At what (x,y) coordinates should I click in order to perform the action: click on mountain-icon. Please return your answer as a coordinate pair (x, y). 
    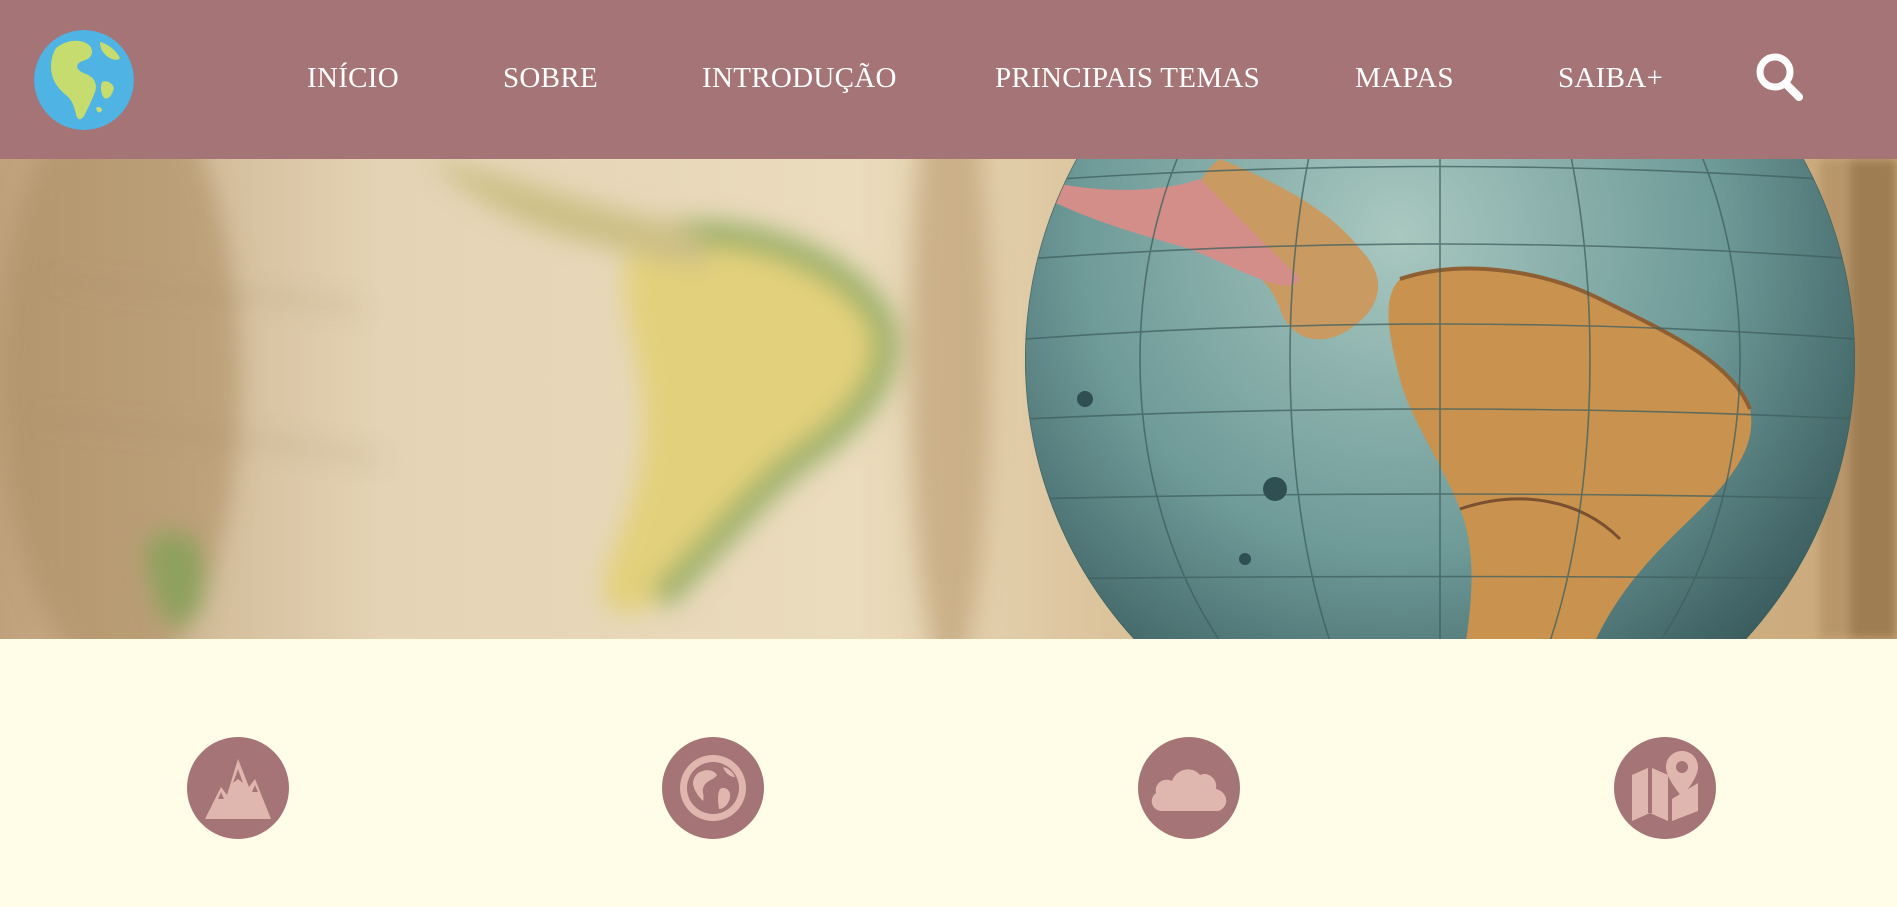
    Looking at the image, I should click on (238, 788).